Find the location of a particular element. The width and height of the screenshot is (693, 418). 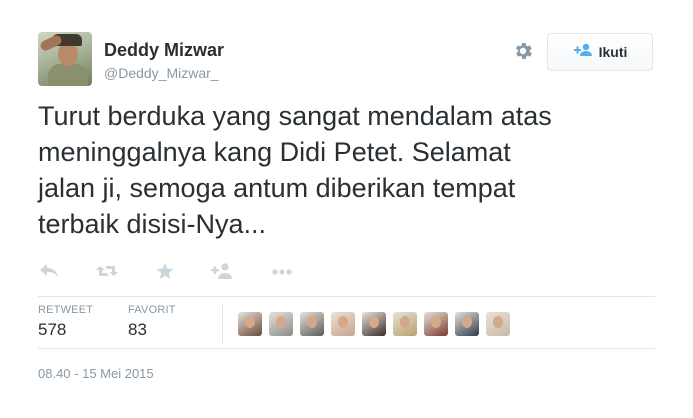

follow-icon is located at coordinates (222, 272).